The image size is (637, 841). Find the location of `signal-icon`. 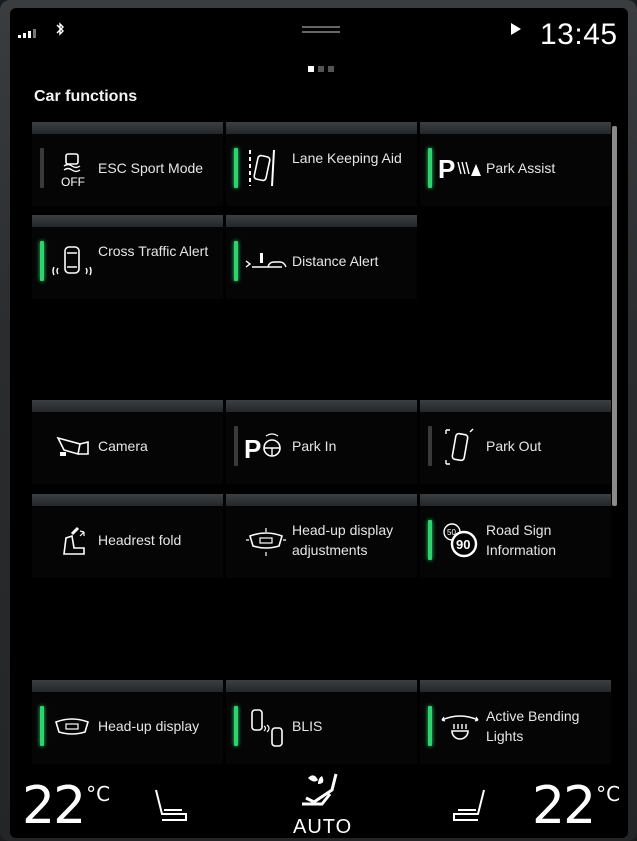

signal-icon is located at coordinates (27, 32).